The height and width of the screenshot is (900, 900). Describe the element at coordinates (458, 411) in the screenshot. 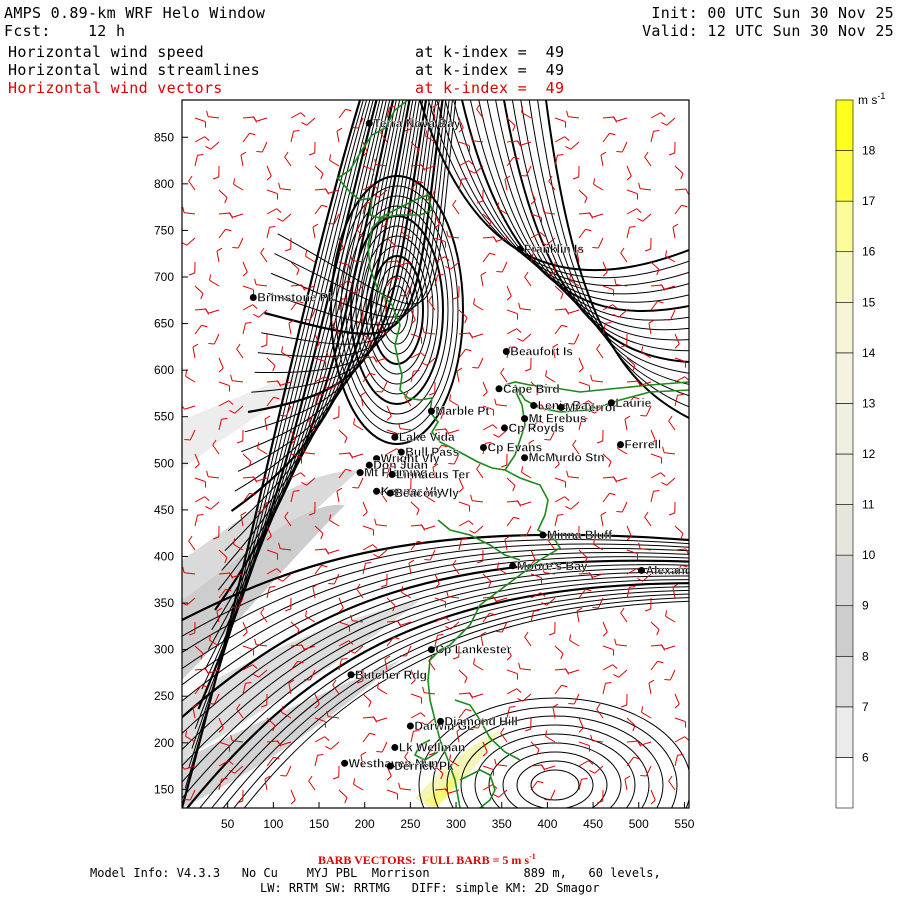

I see `place-marker: Marble Pt` at that location.